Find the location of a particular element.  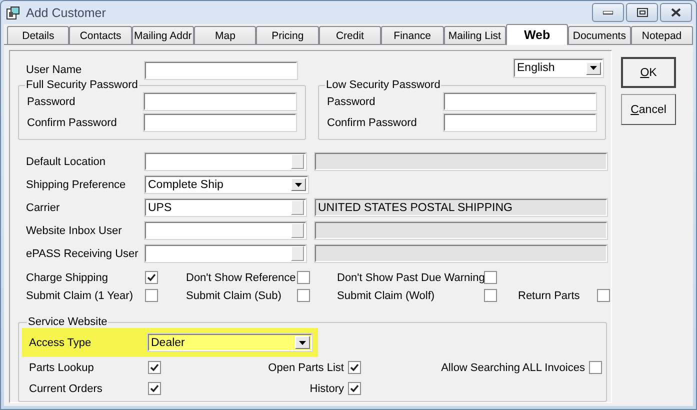

tab: Pricing is located at coordinates (287, 35).